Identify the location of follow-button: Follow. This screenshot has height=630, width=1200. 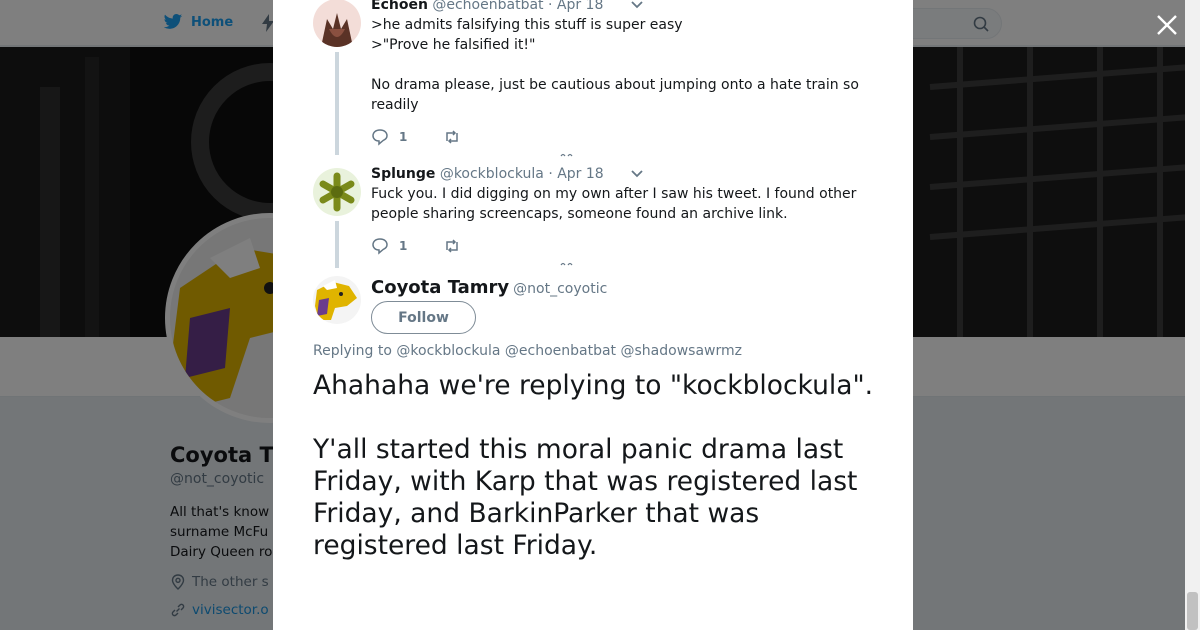
(423, 317).